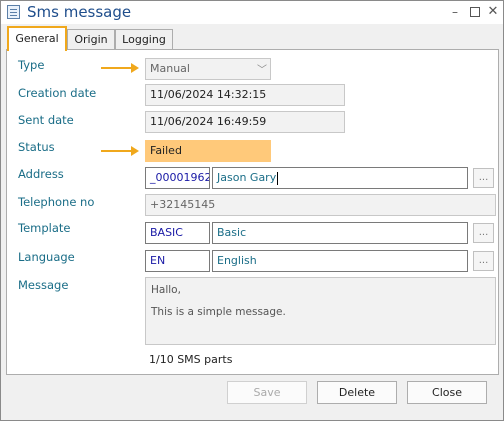 The height and width of the screenshot is (421, 504). What do you see at coordinates (43, 285) in the screenshot?
I see `message-label: Message` at bounding box center [43, 285].